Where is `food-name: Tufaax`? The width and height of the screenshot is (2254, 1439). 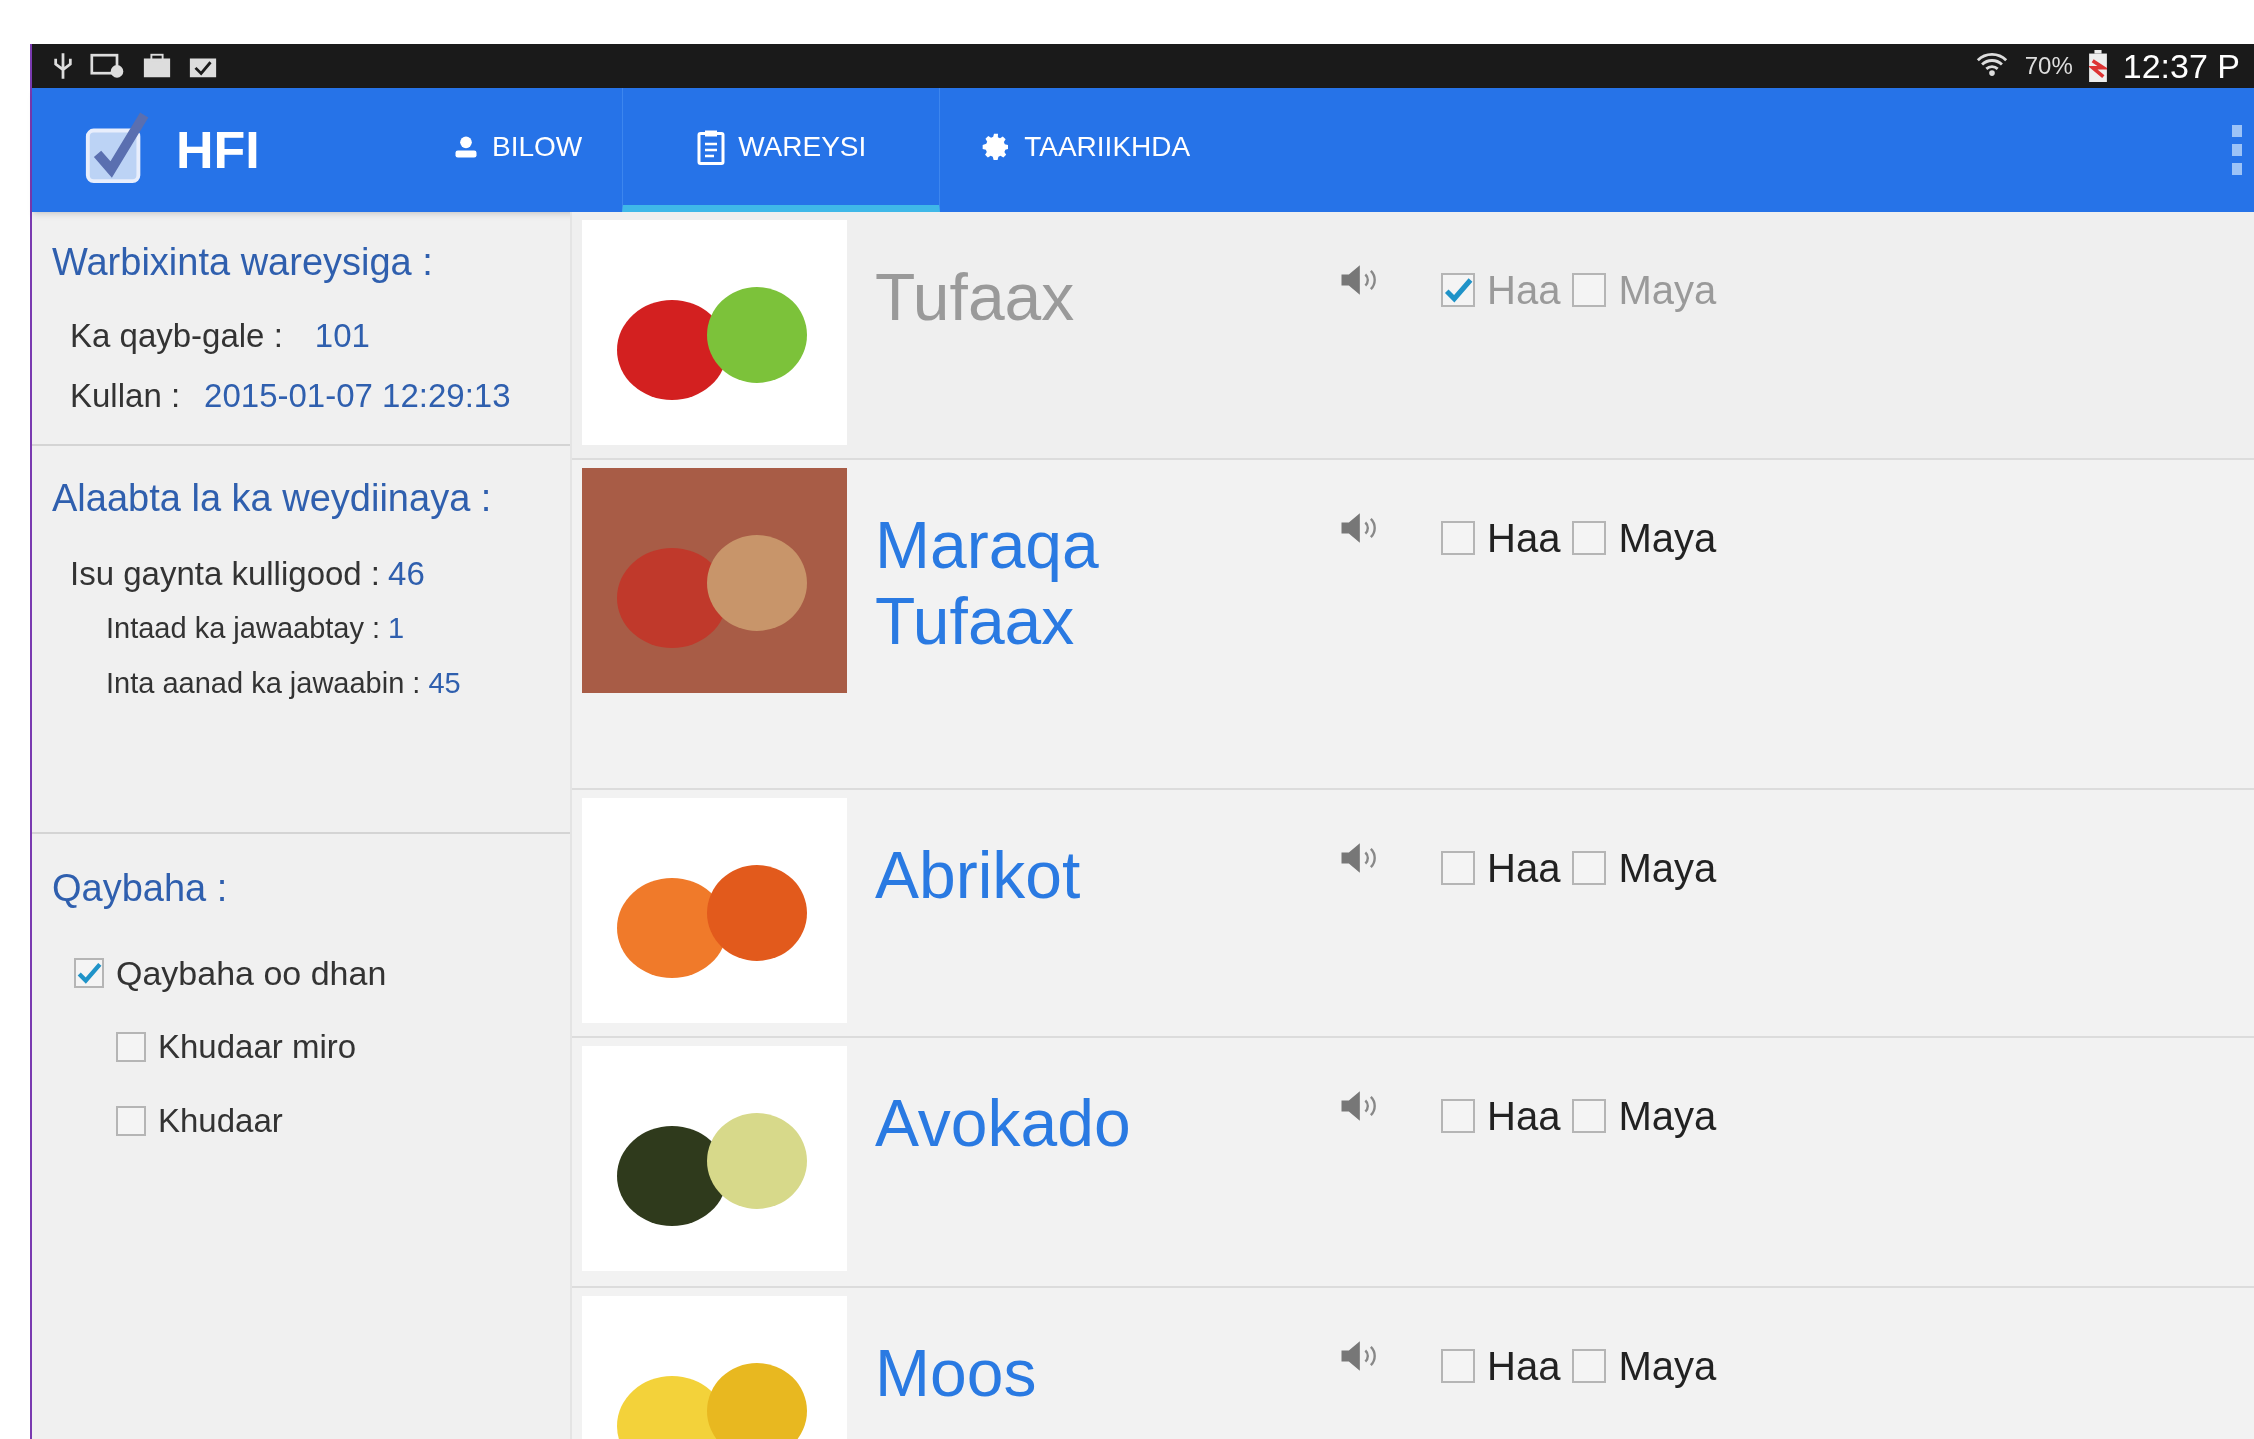 food-name: Tufaax is located at coordinates (975, 297).